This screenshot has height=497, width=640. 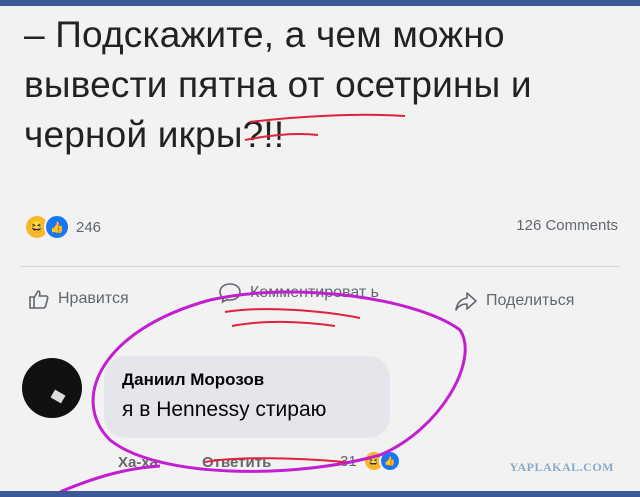 What do you see at coordinates (370, 461) in the screenshot?
I see `comment-reactions: 31 😆 👍` at bounding box center [370, 461].